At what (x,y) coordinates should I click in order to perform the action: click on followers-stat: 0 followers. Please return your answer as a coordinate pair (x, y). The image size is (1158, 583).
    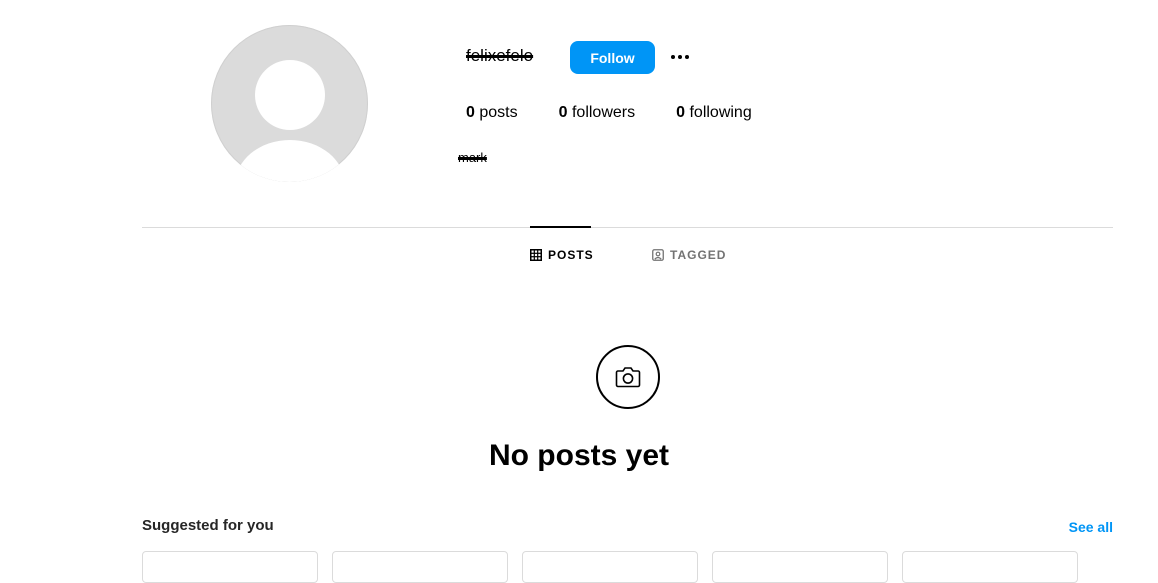
    Looking at the image, I should click on (597, 113).